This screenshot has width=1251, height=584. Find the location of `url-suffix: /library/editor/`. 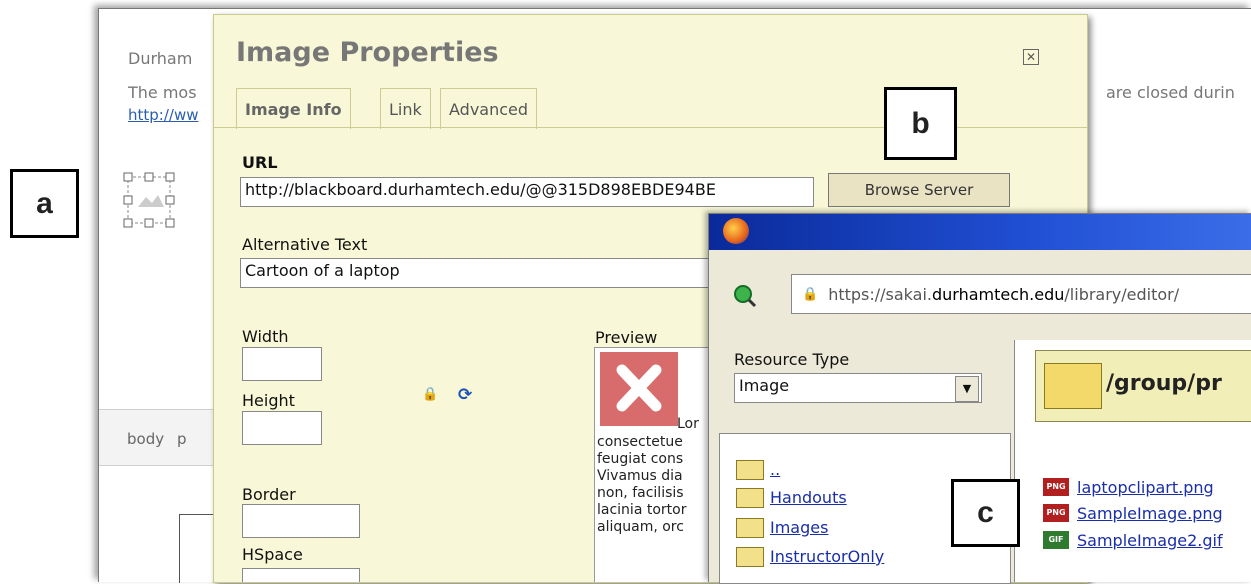

url-suffix: /library/editor/ is located at coordinates (1122, 294).